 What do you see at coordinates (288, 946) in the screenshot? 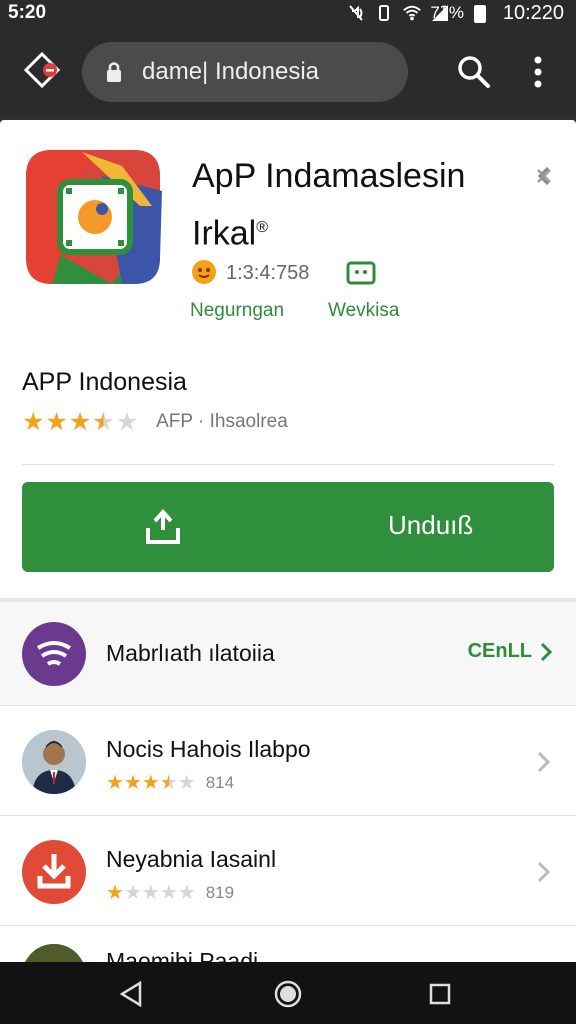
I see `list-item: Maomibi Paadi` at bounding box center [288, 946].